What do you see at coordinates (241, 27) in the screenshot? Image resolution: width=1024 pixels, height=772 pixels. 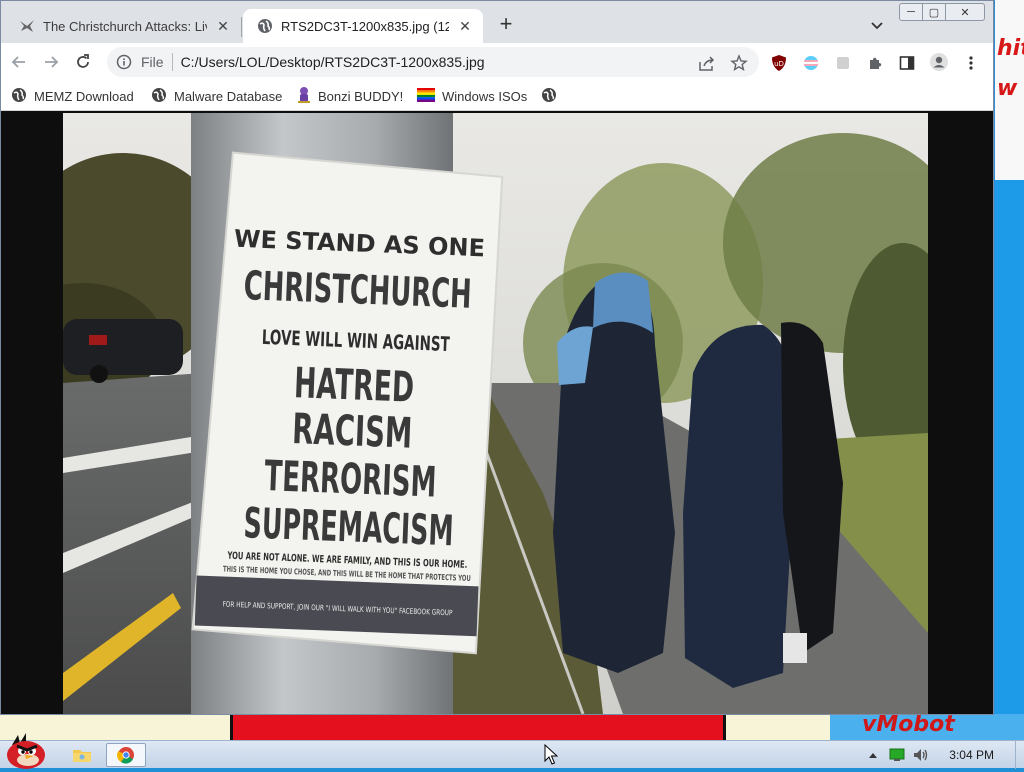 I see `tab-separator` at bounding box center [241, 27].